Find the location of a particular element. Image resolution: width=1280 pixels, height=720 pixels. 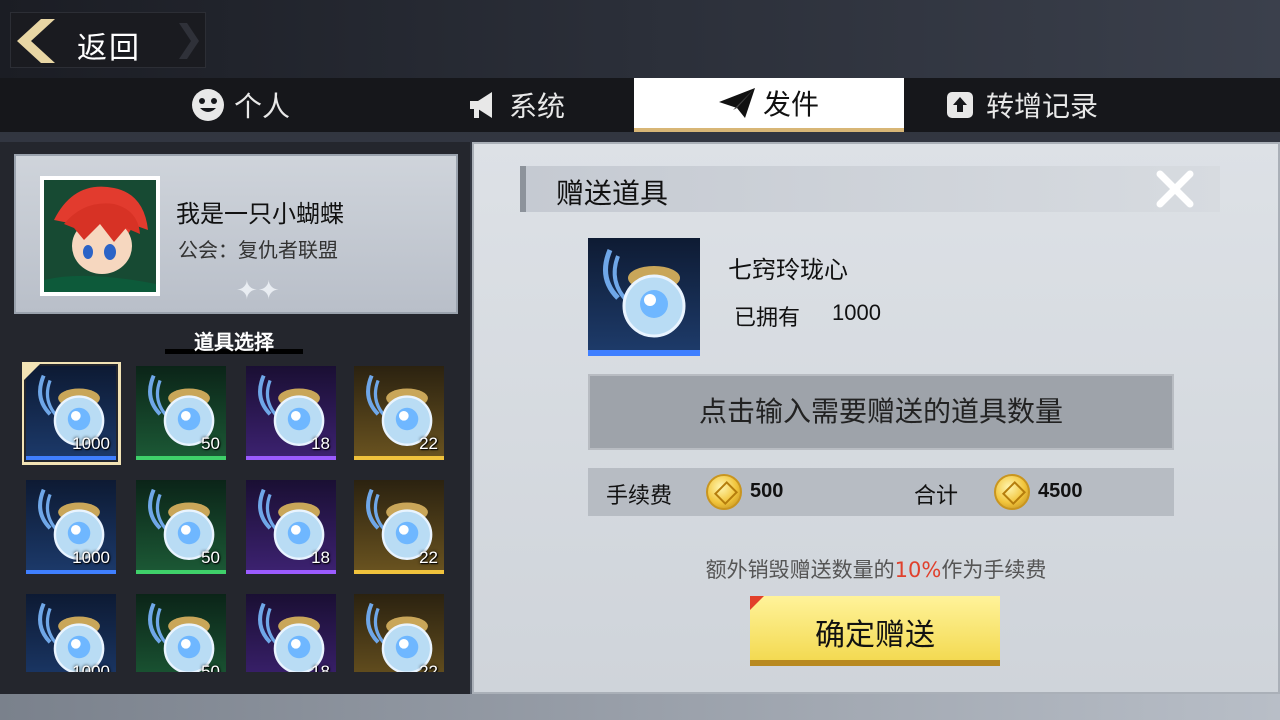

selected-corner-marker is located at coordinates (32, 372).